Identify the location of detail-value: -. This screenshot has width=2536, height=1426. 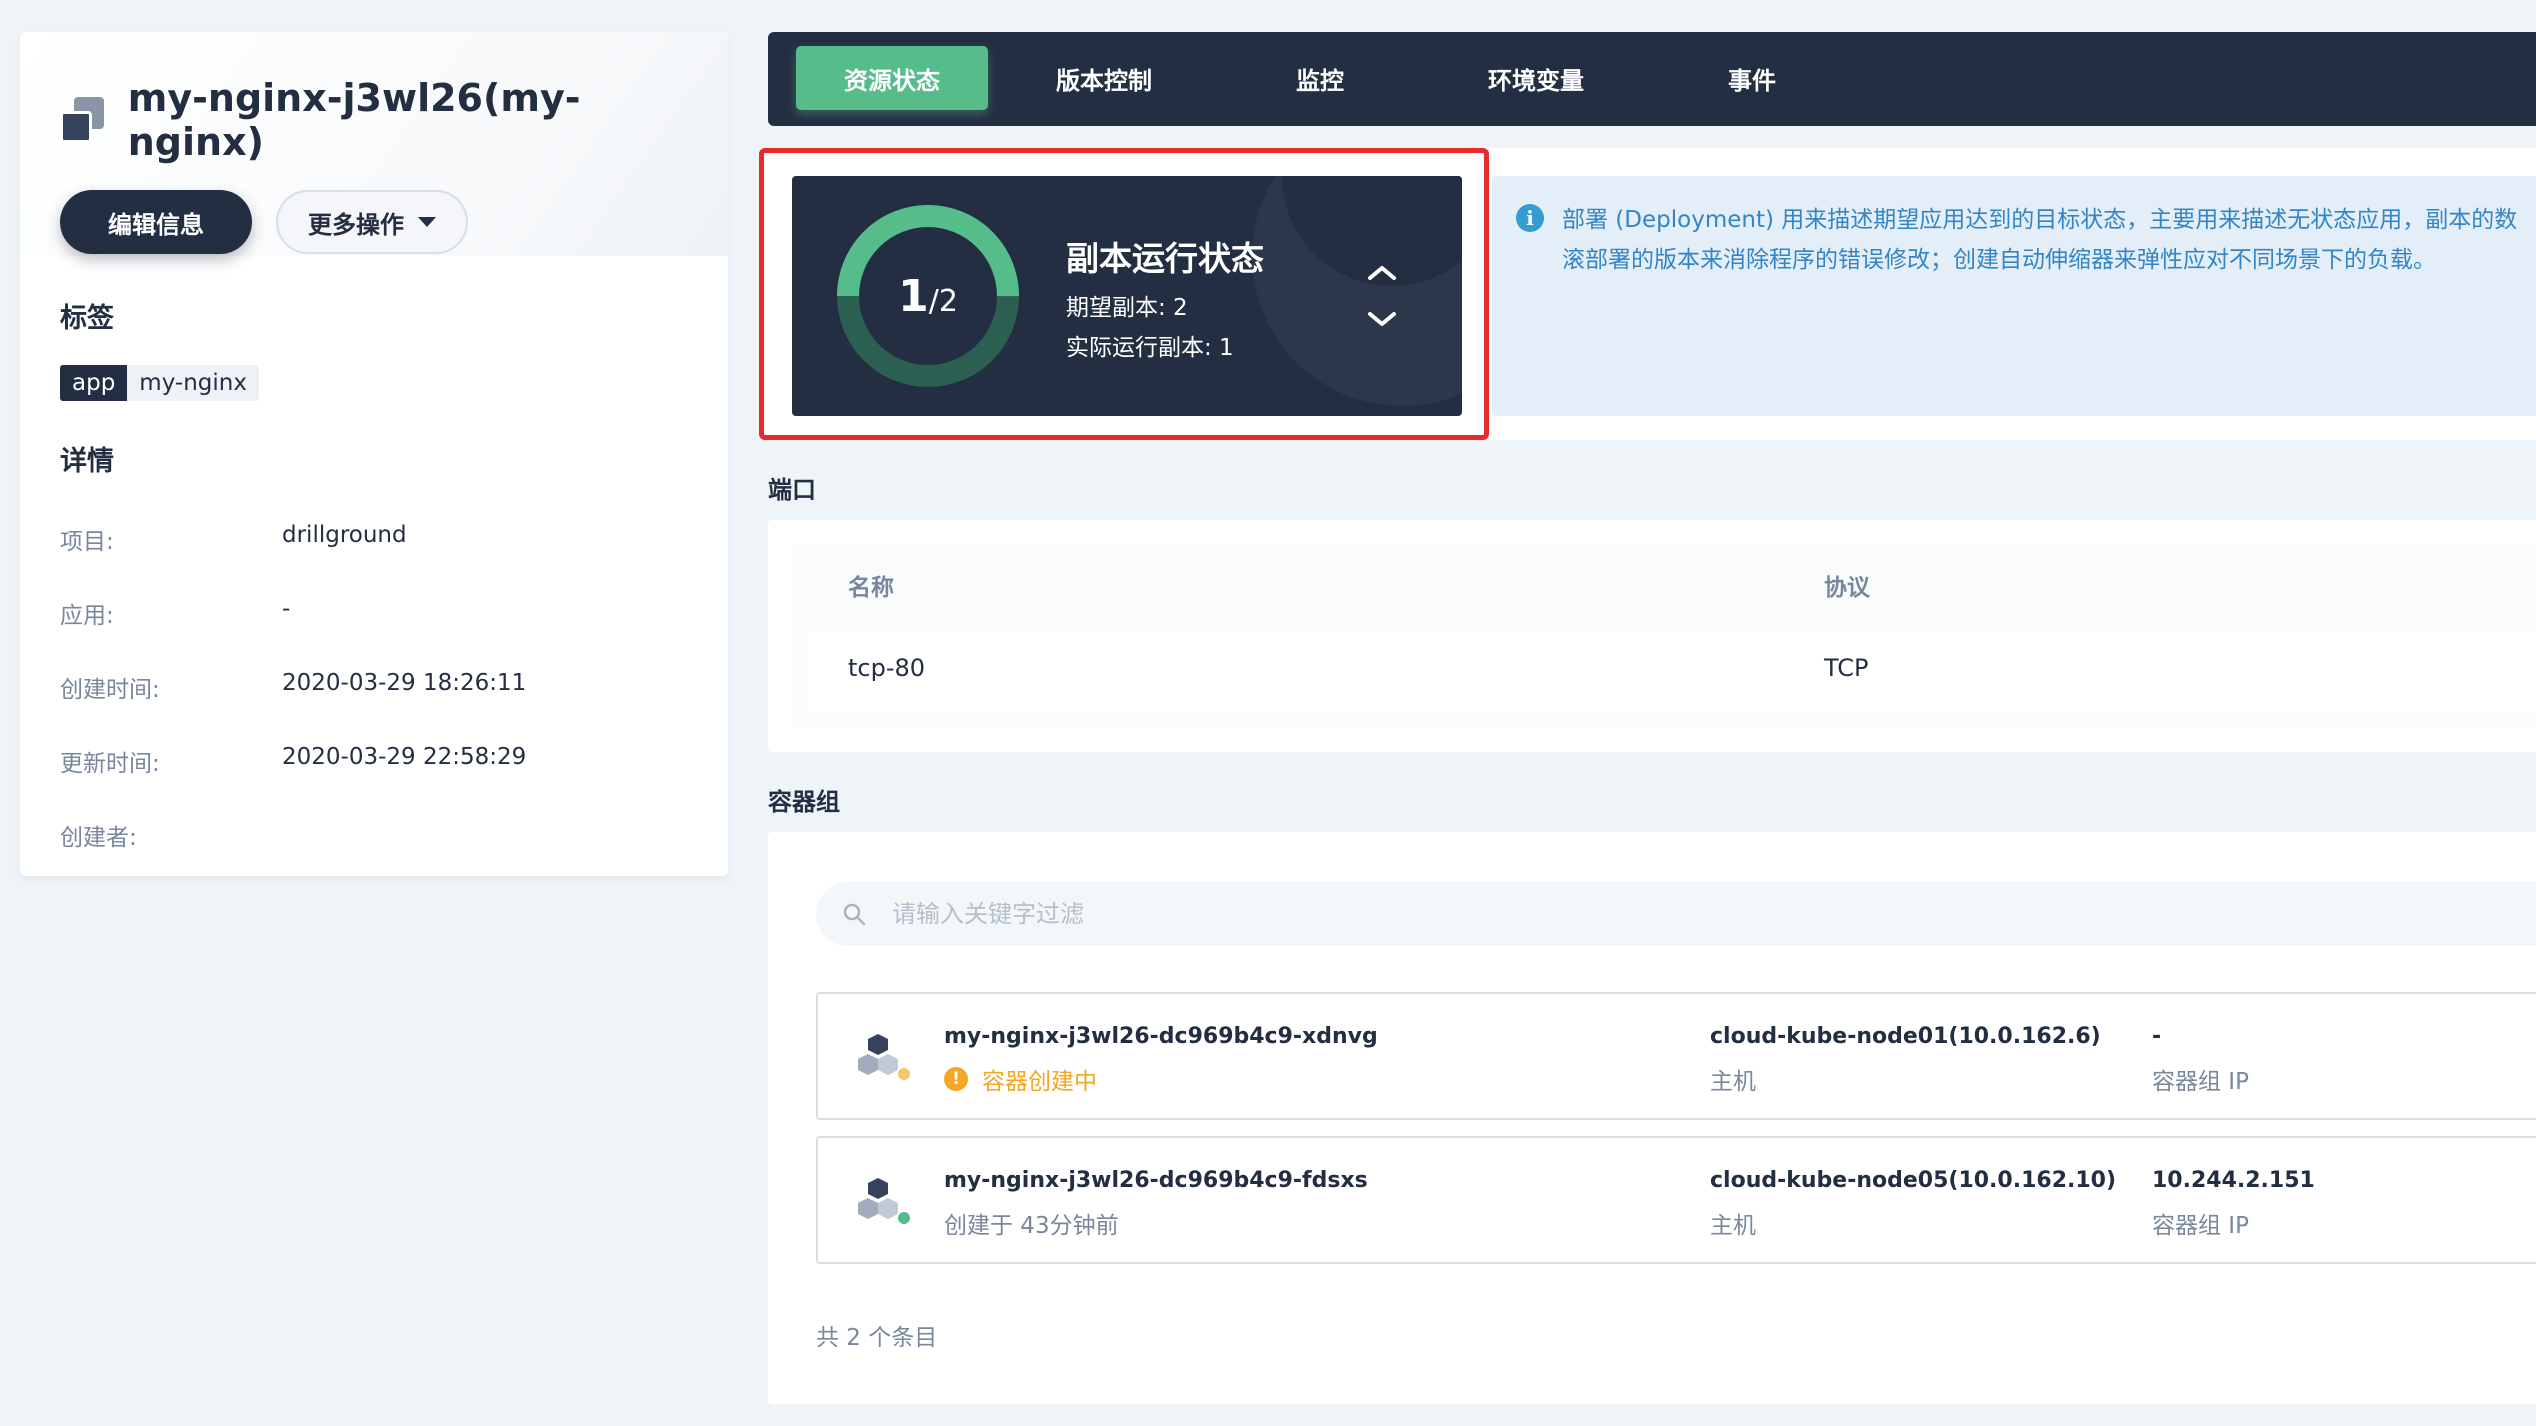
(286, 609).